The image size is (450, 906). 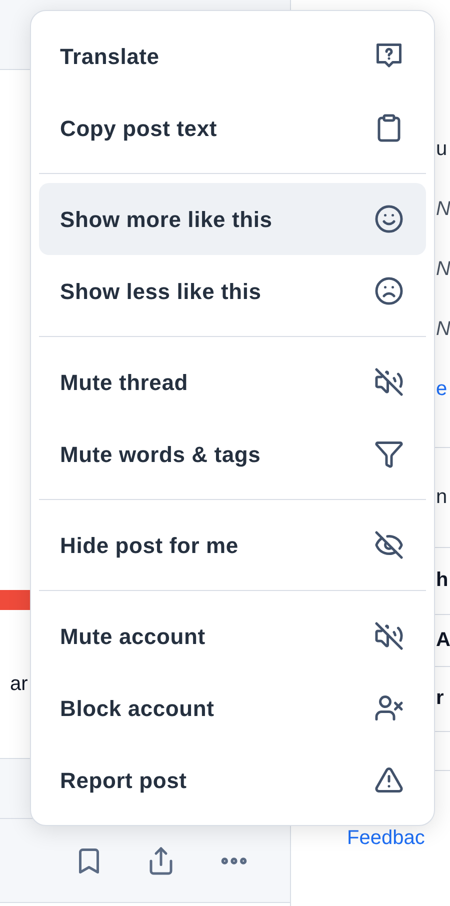 What do you see at coordinates (442, 580) in the screenshot?
I see `text-fragment: h` at bounding box center [442, 580].